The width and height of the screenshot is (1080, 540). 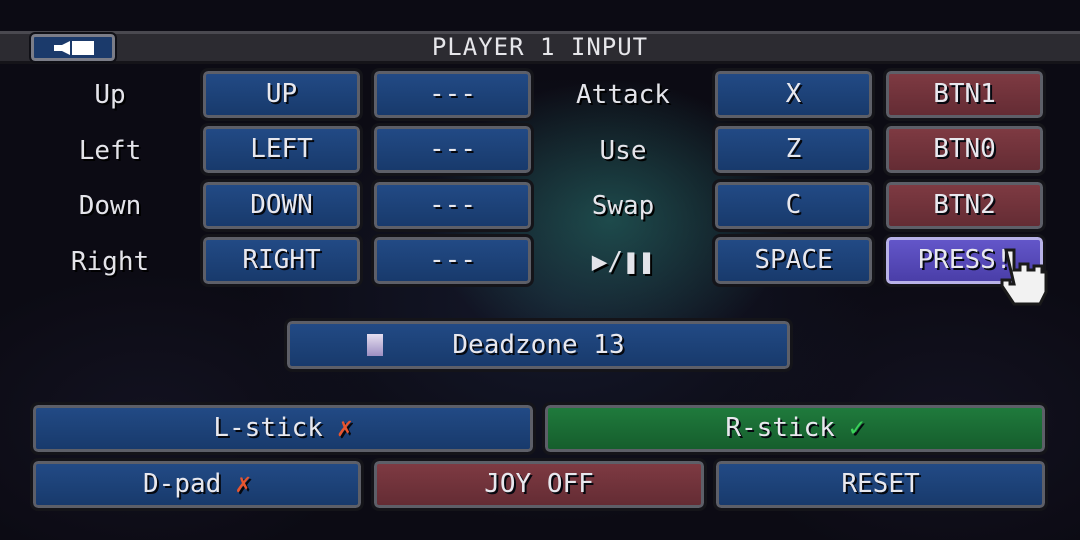 What do you see at coordinates (964, 94) in the screenshot?
I see `bind-attack-joy: BTN1` at bounding box center [964, 94].